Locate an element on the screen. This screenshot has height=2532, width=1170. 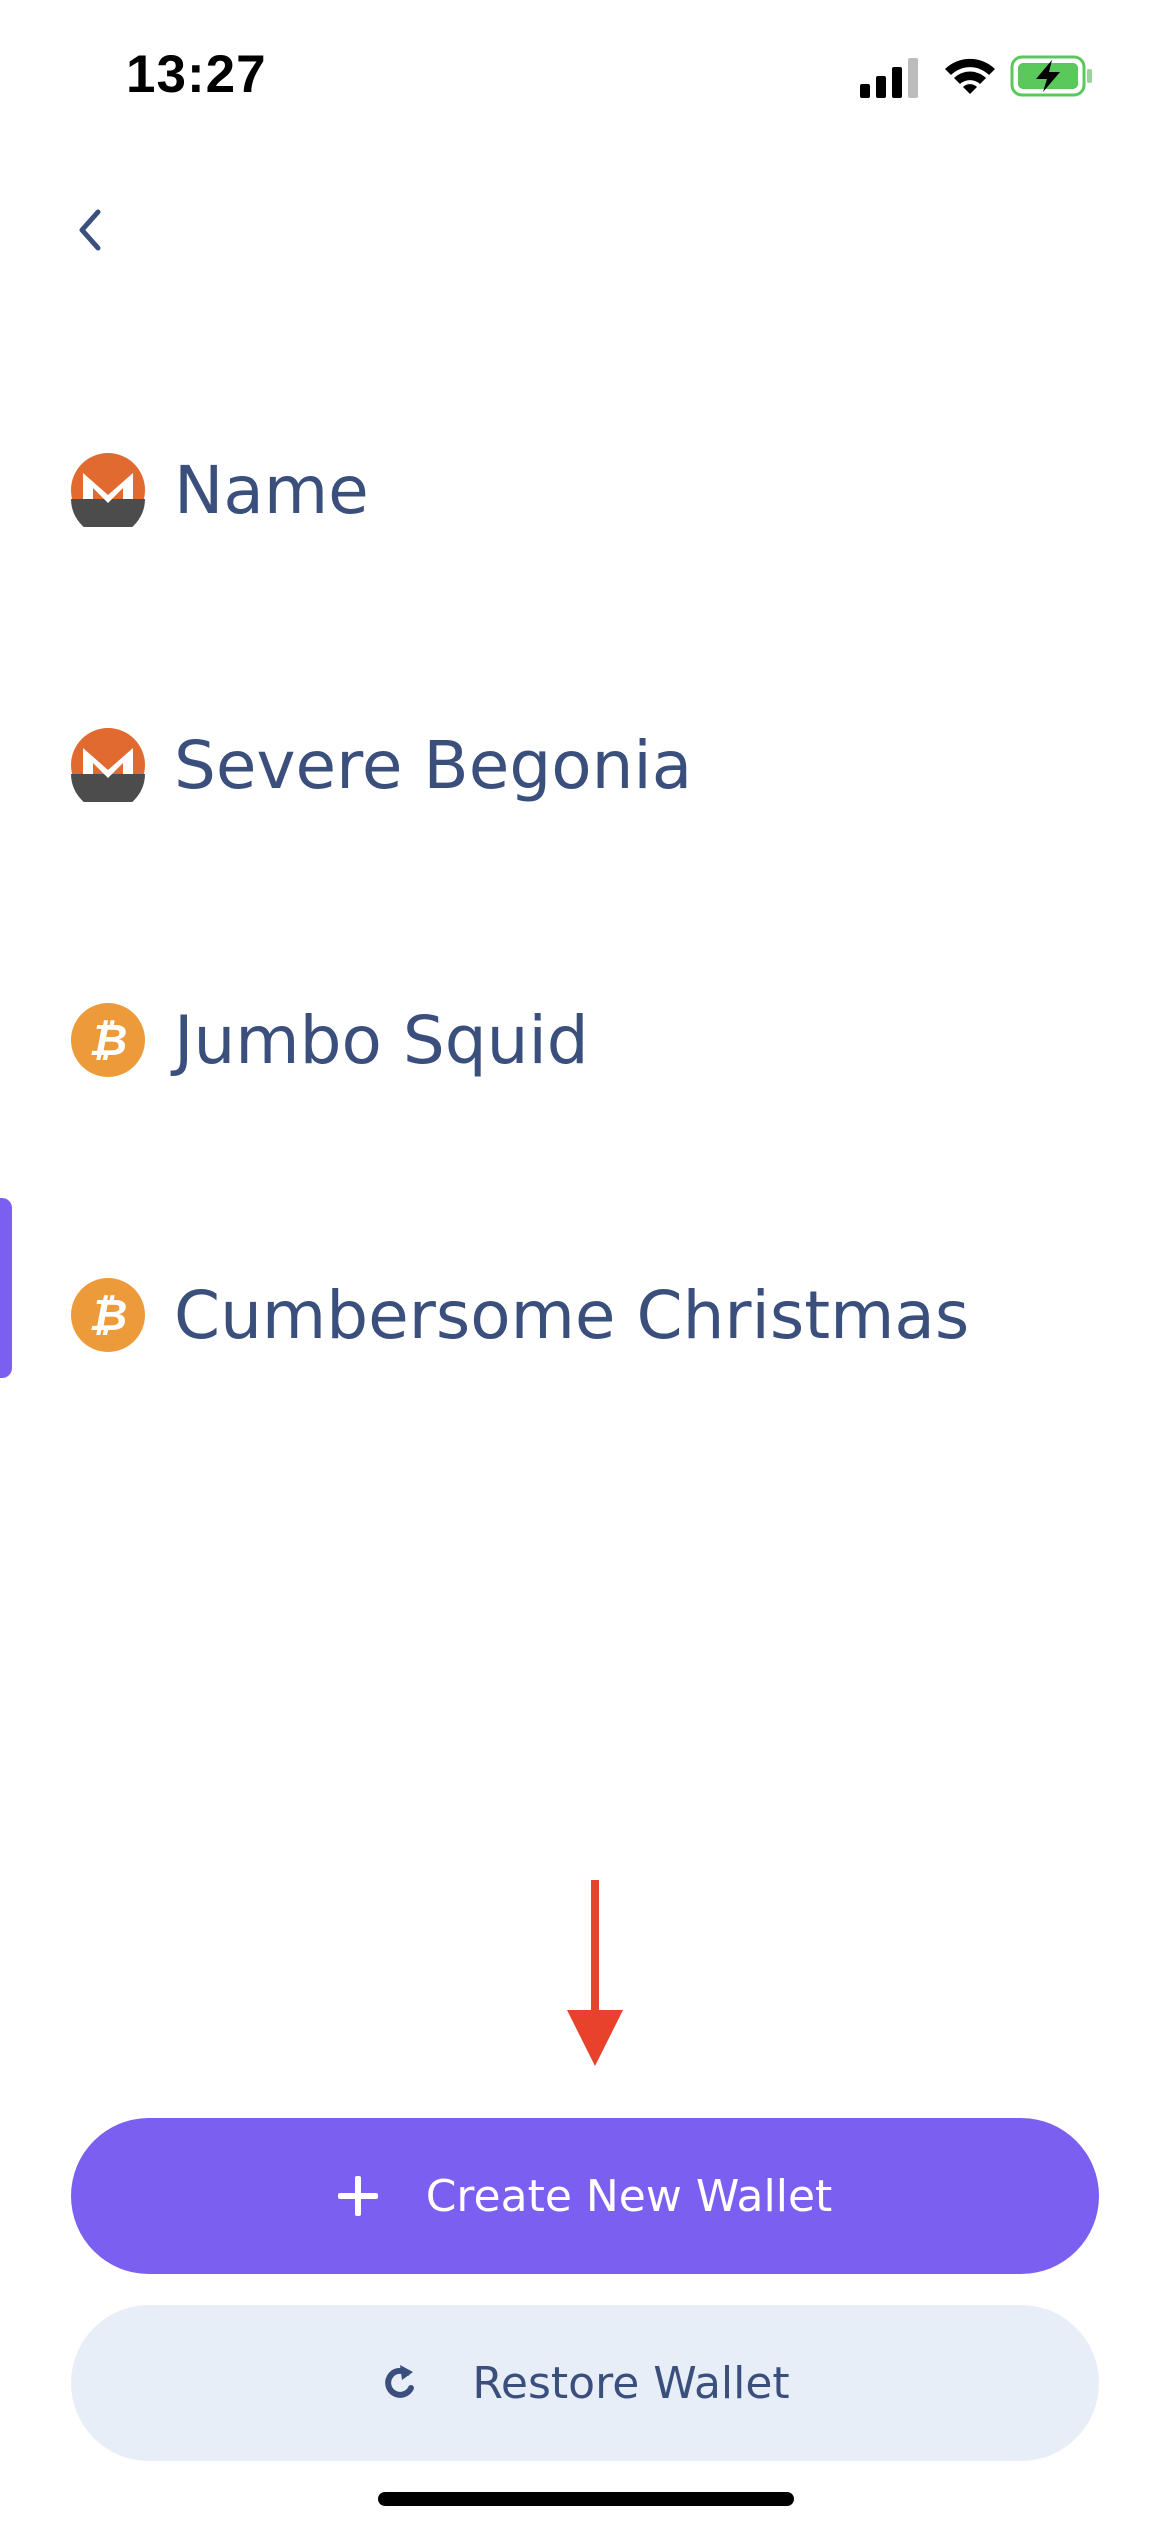
wallet-name: Cumbersome Christmas is located at coordinates (572, 1315).